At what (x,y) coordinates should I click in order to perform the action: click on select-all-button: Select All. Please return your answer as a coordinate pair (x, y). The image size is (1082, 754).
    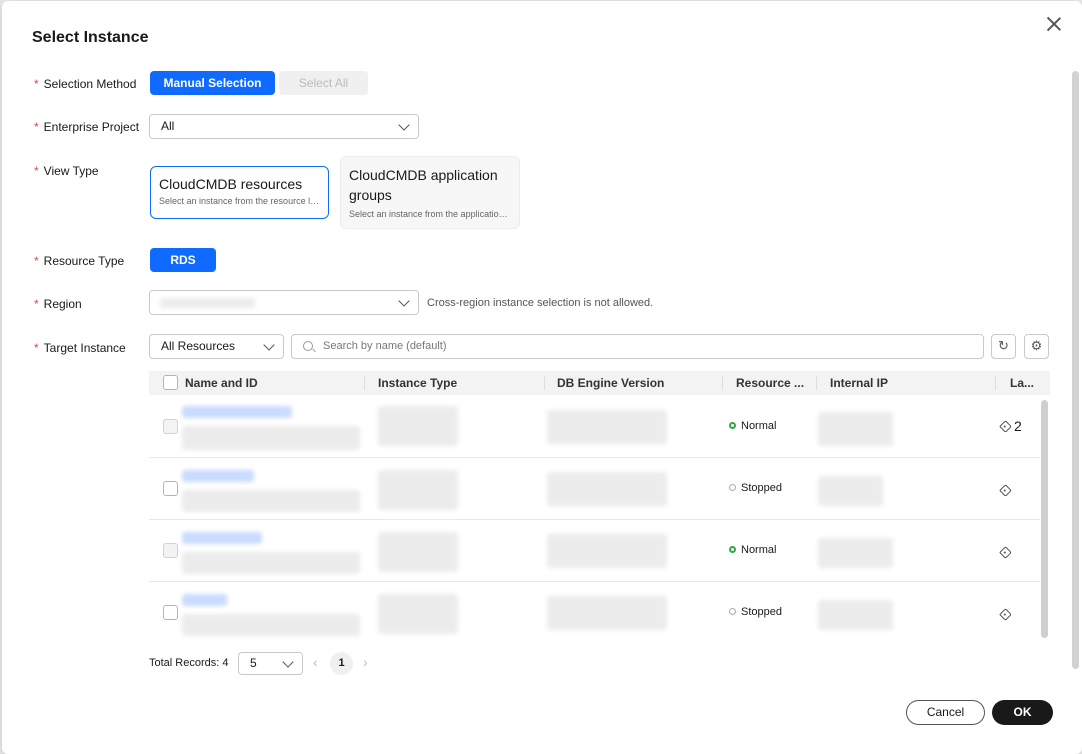
    Looking at the image, I should click on (323, 83).